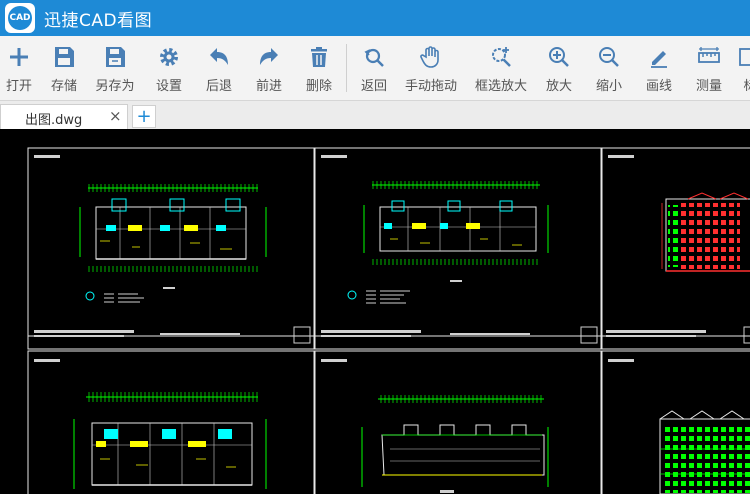 Image resolution: width=750 pixels, height=494 pixels. I want to click on zoom-in-icon, so click(559, 57).